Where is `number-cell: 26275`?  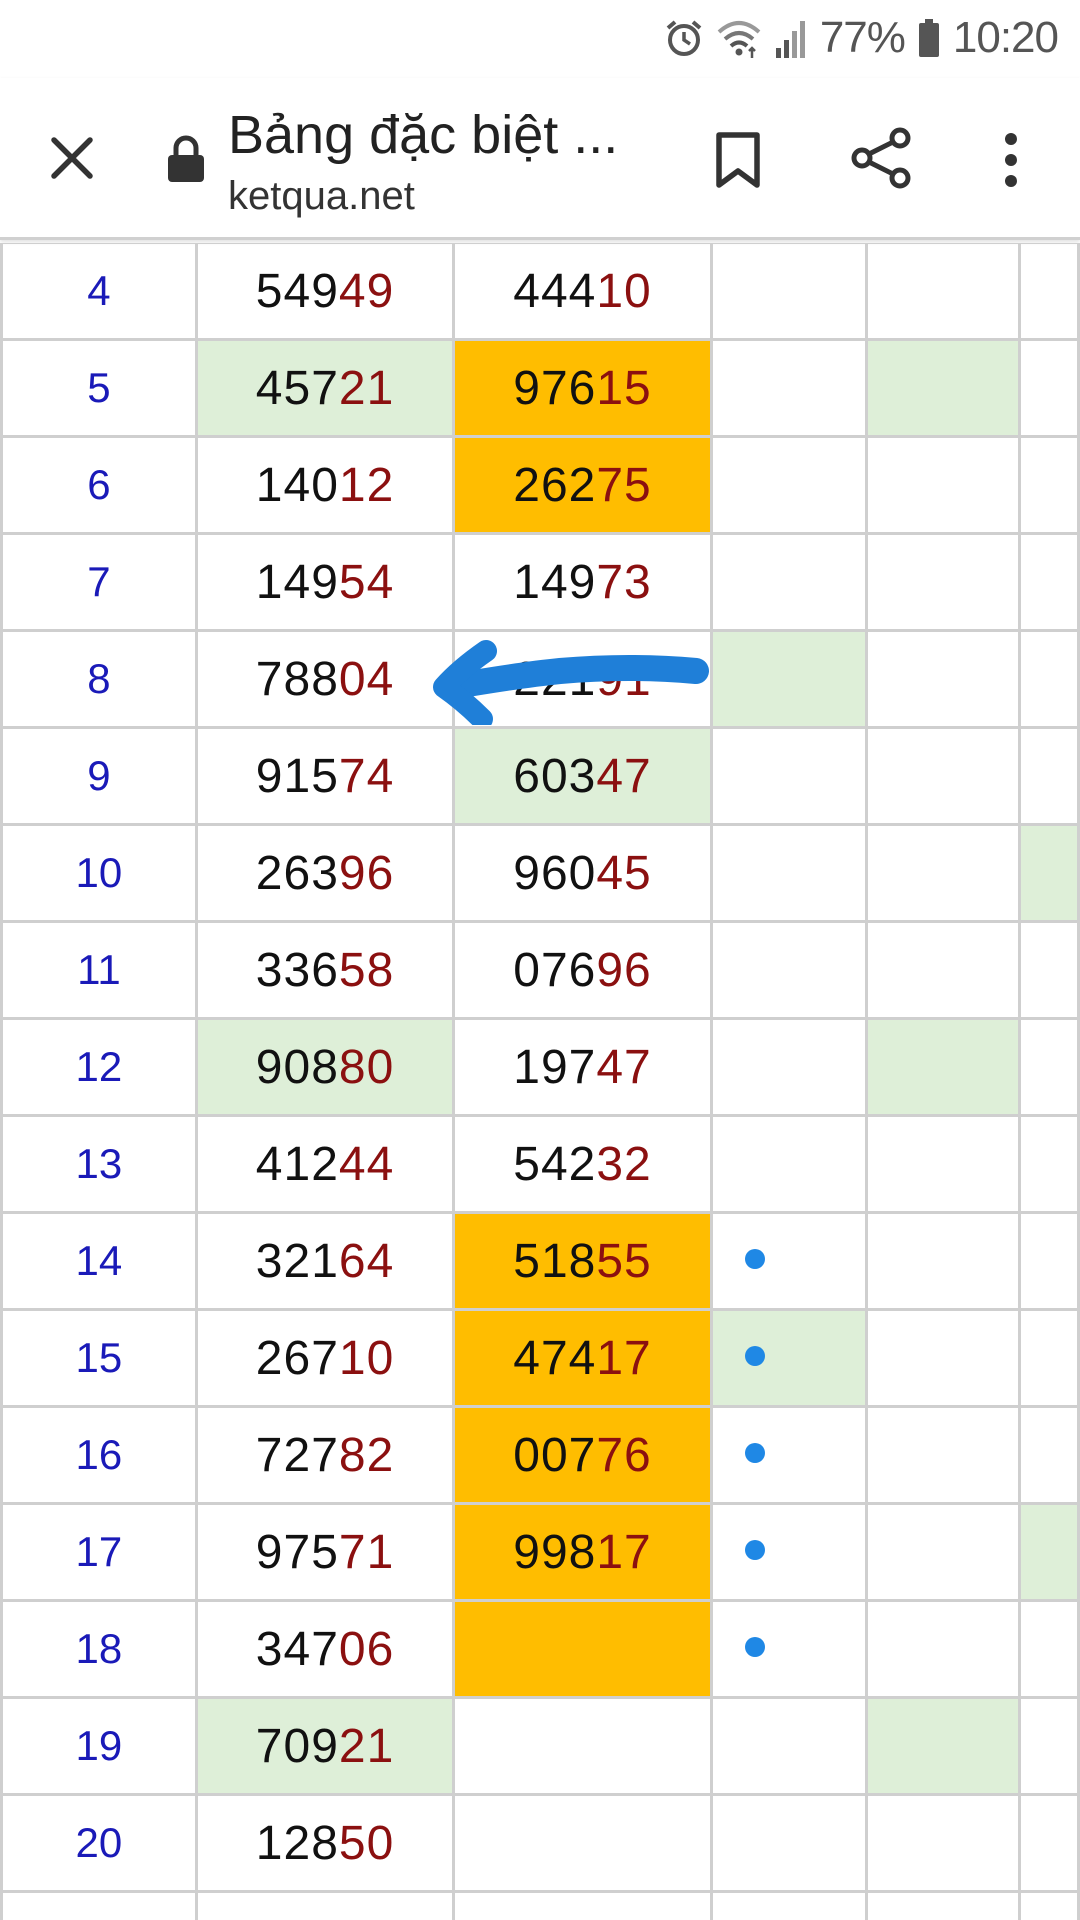
number-cell: 26275 is located at coordinates (582, 485).